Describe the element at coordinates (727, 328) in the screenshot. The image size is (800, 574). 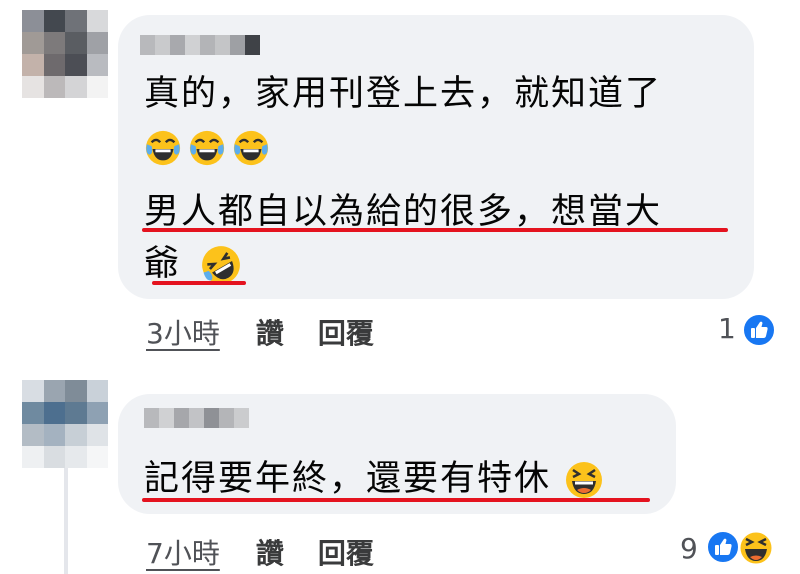
I see `reaction-count: 1` at that location.